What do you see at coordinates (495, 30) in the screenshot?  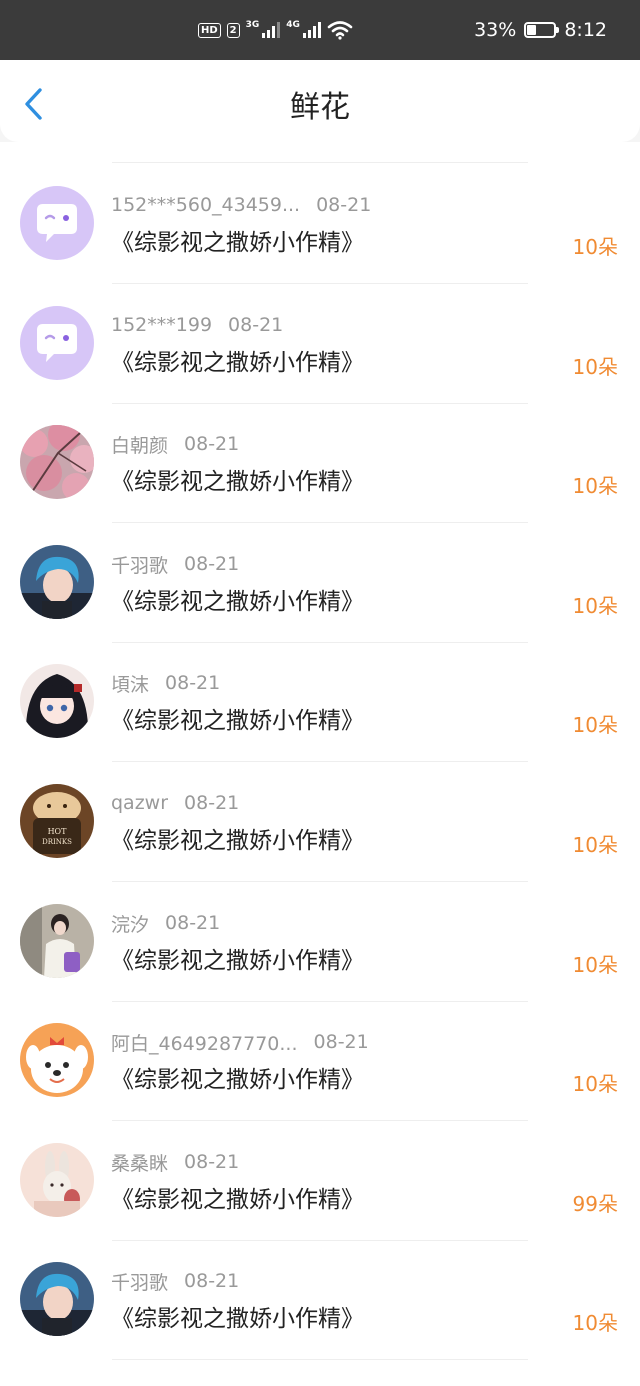 I see `battery-percent: 33%` at bounding box center [495, 30].